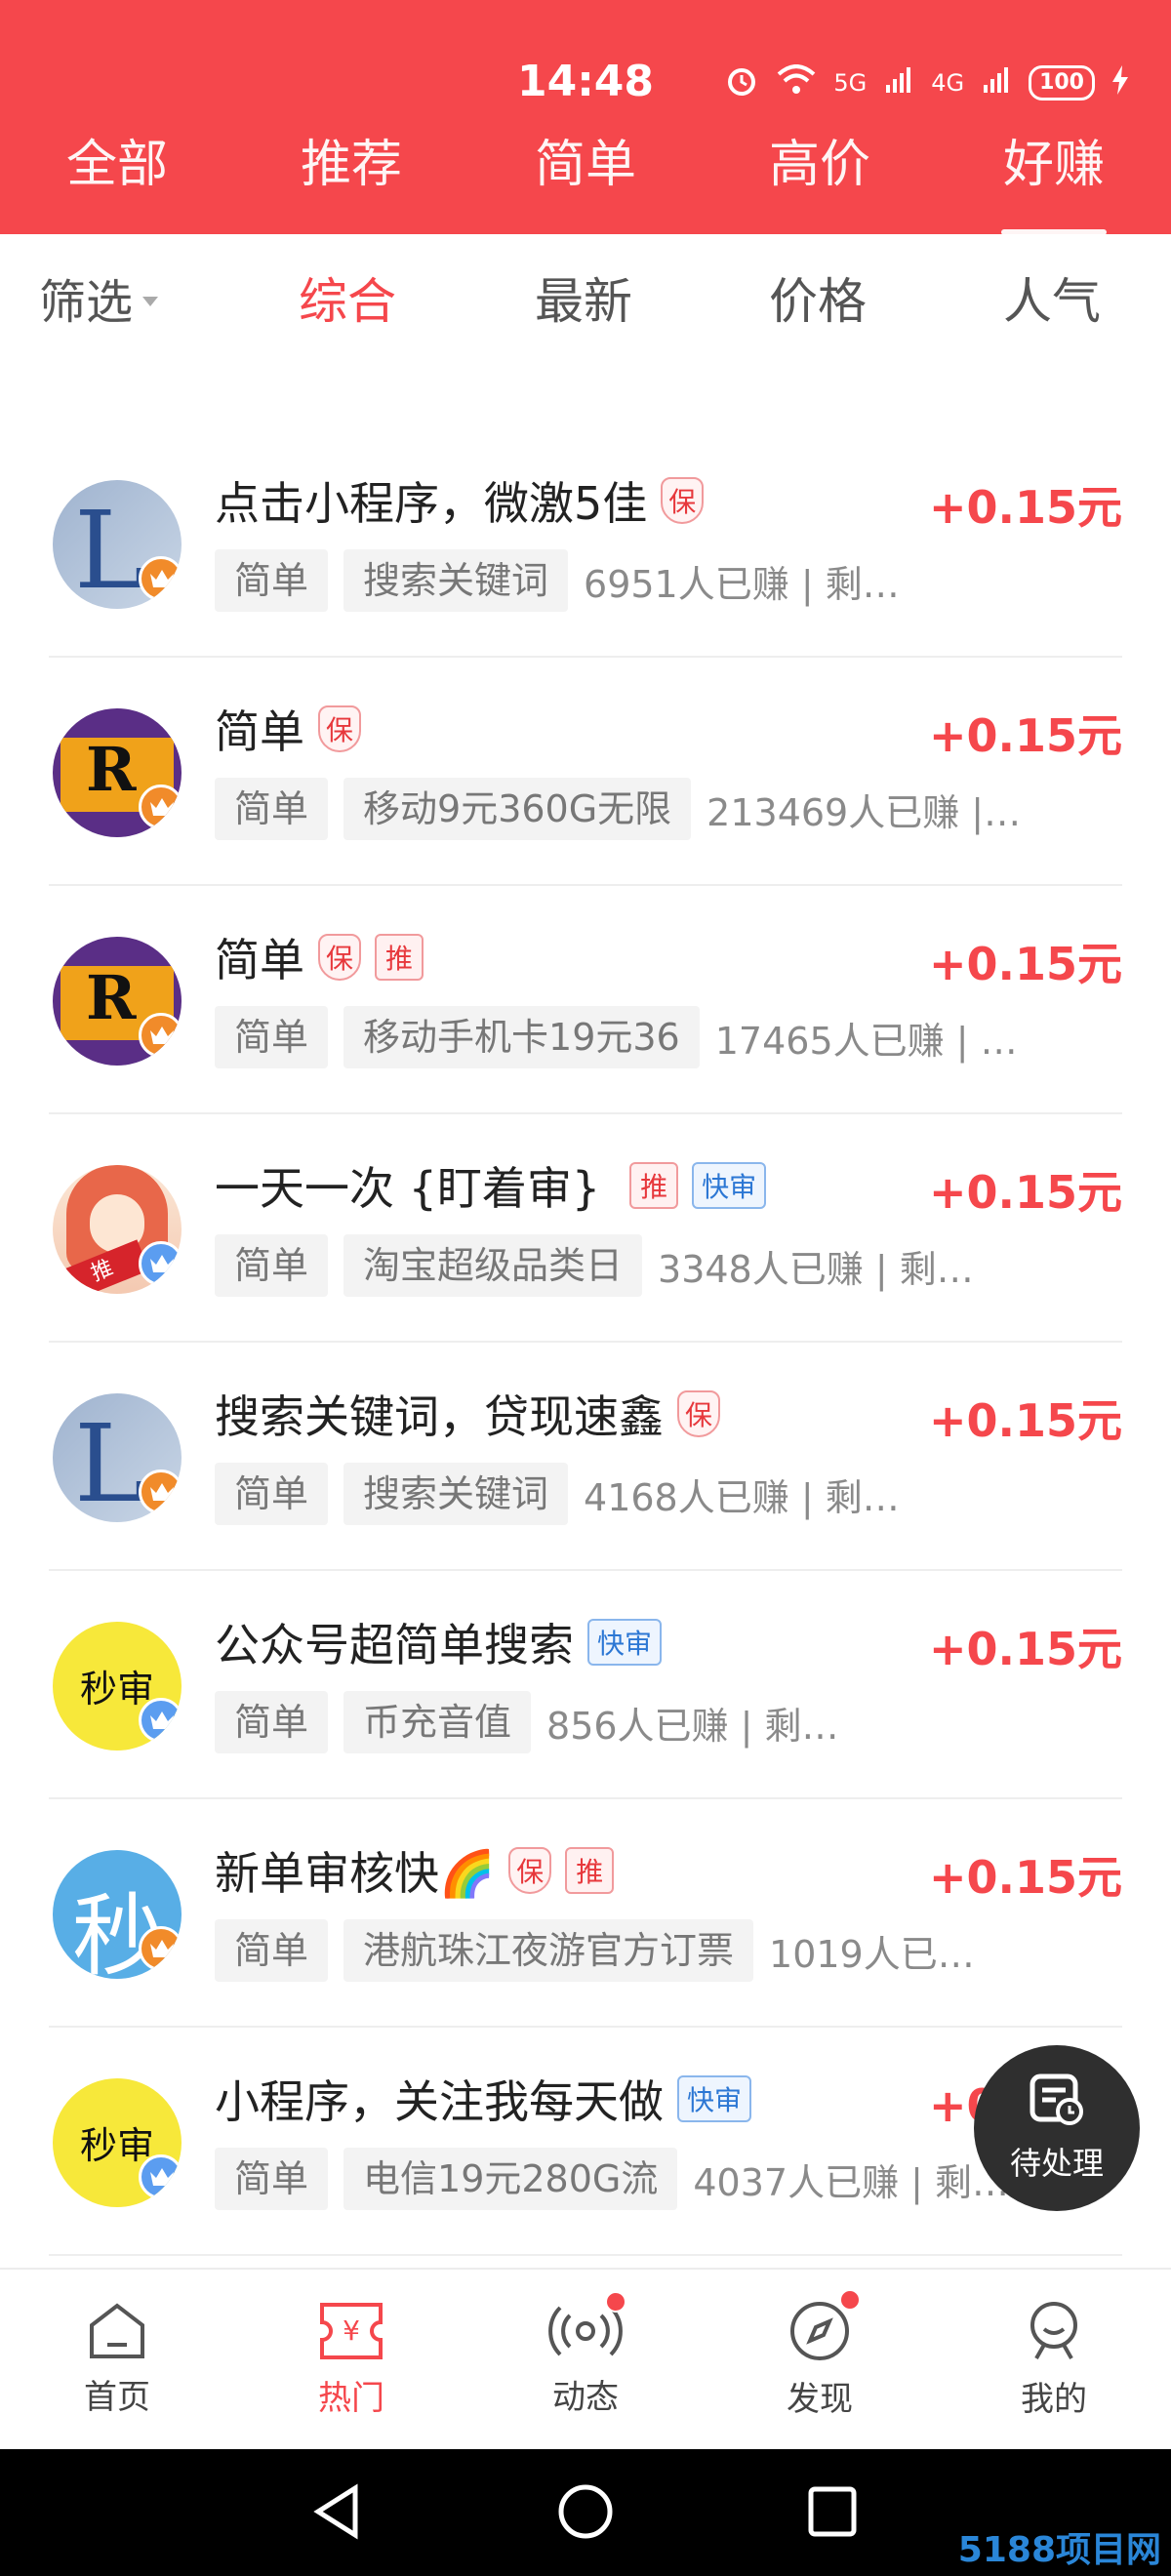  I want to click on home-circle-icon, so click(585, 2511).